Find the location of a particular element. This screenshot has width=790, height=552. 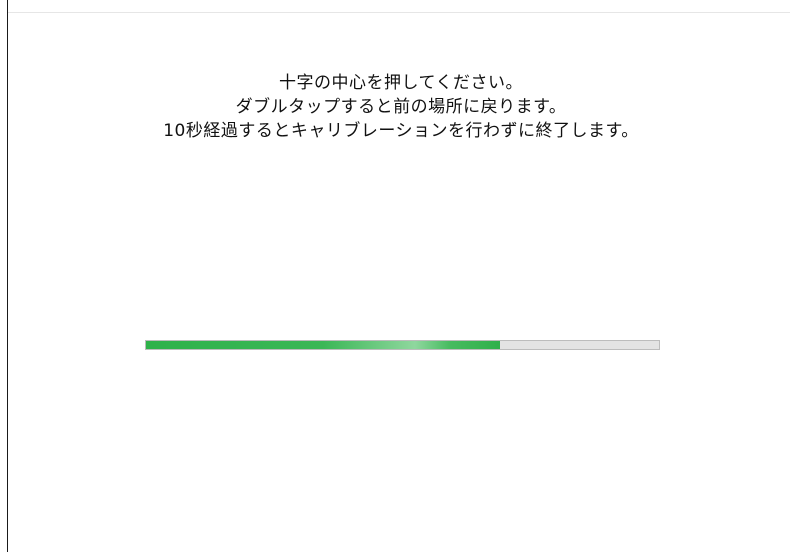

window-top-edge is located at coordinates (399, 12).